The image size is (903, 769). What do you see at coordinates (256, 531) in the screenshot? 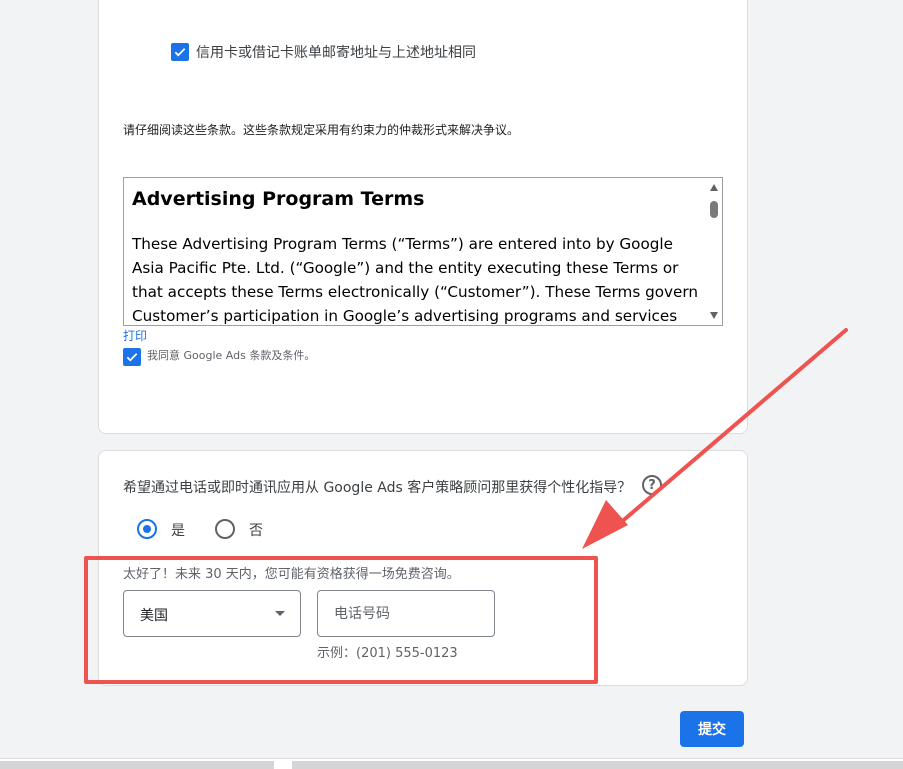
I see `radio-no-label: 否` at bounding box center [256, 531].